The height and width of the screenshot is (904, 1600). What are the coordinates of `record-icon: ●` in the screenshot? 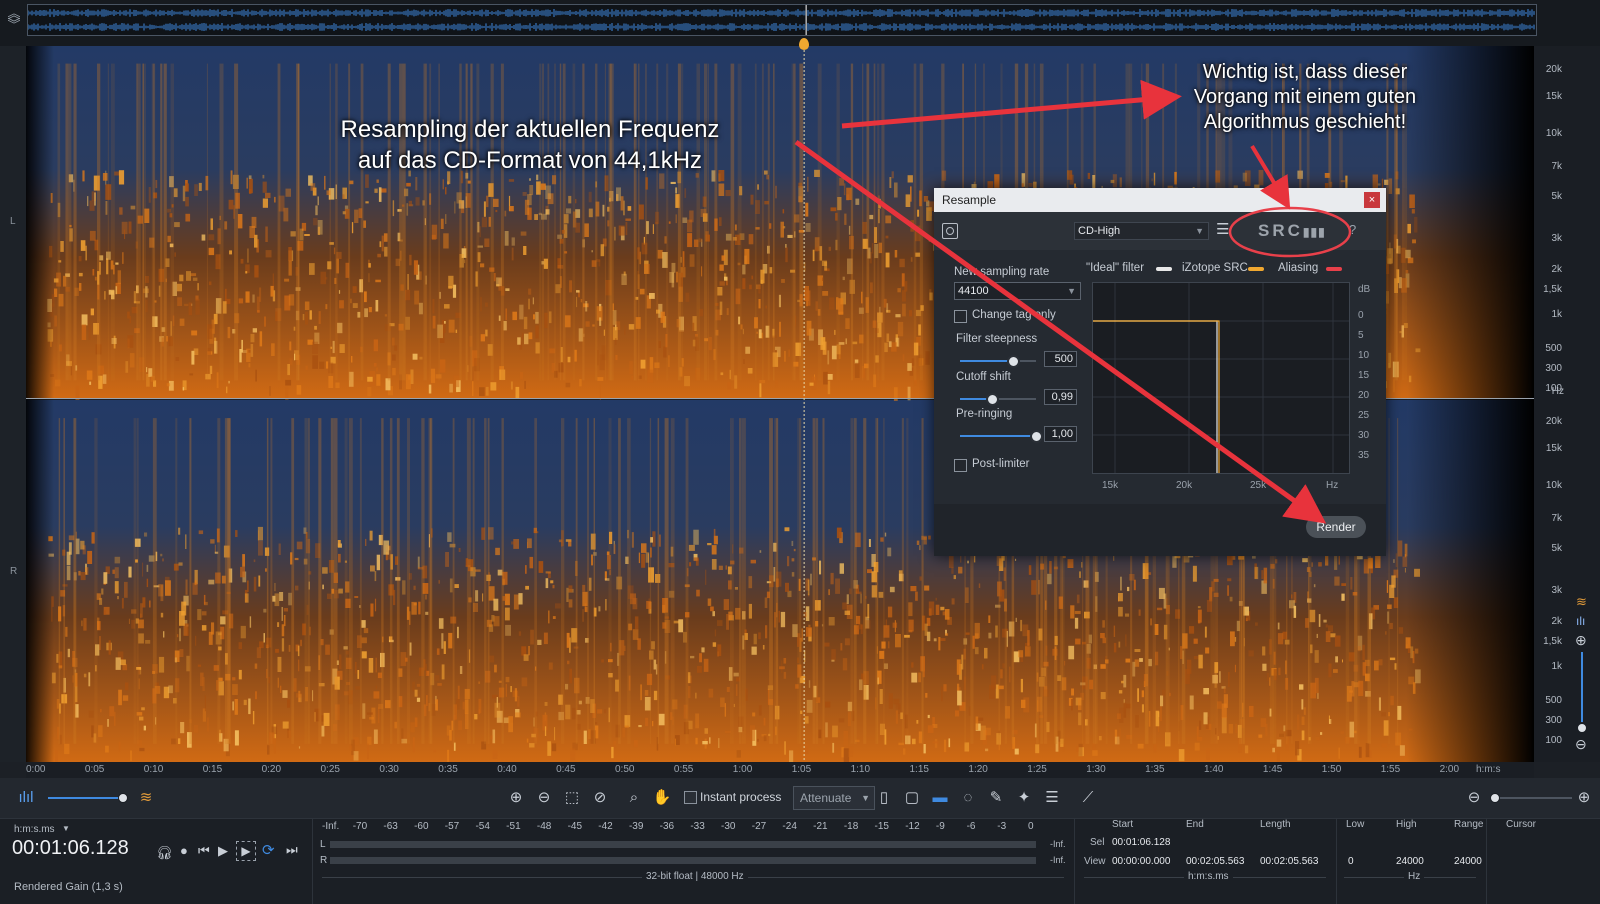 It's located at (184, 850).